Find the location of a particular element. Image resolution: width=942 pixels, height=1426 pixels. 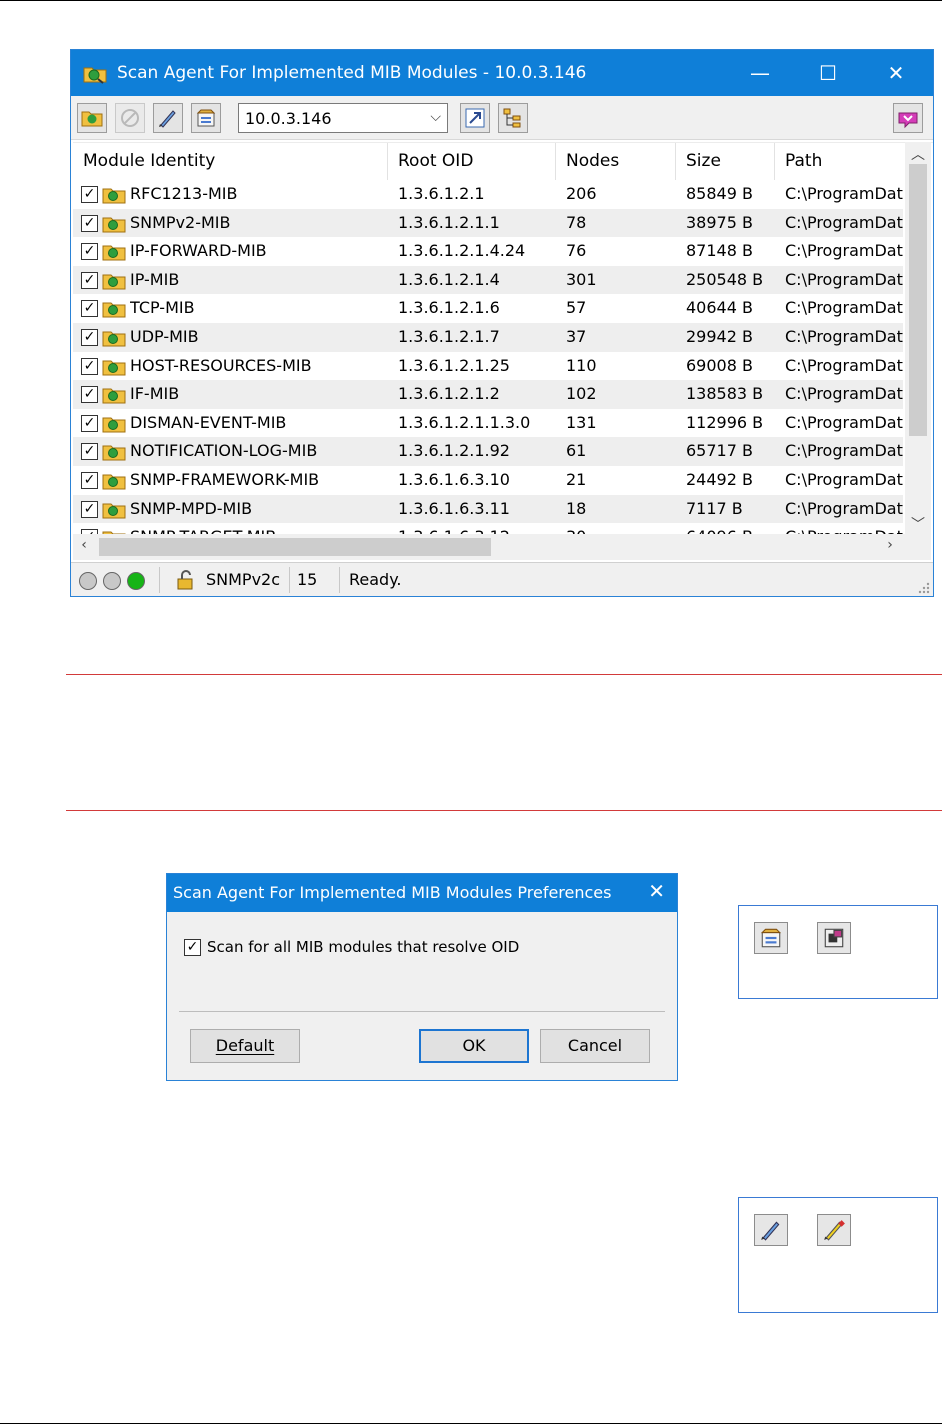

size-cell: 138583 B is located at coordinates (725, 394).